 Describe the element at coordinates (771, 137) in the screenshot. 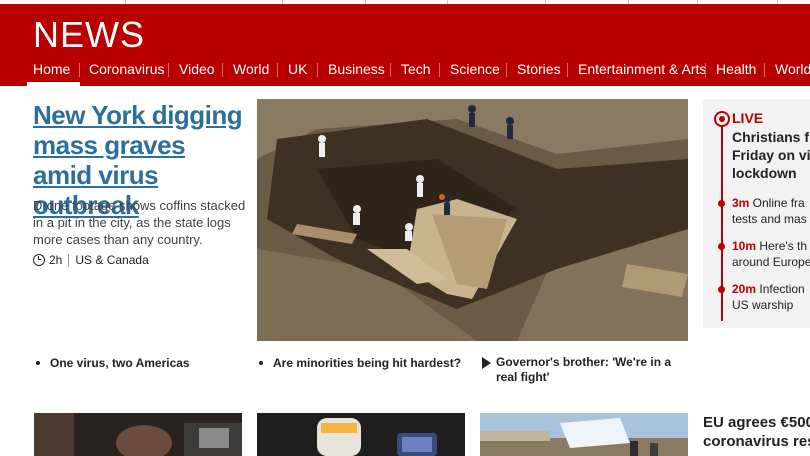

I see `live-title-line: Christians f` at that location.